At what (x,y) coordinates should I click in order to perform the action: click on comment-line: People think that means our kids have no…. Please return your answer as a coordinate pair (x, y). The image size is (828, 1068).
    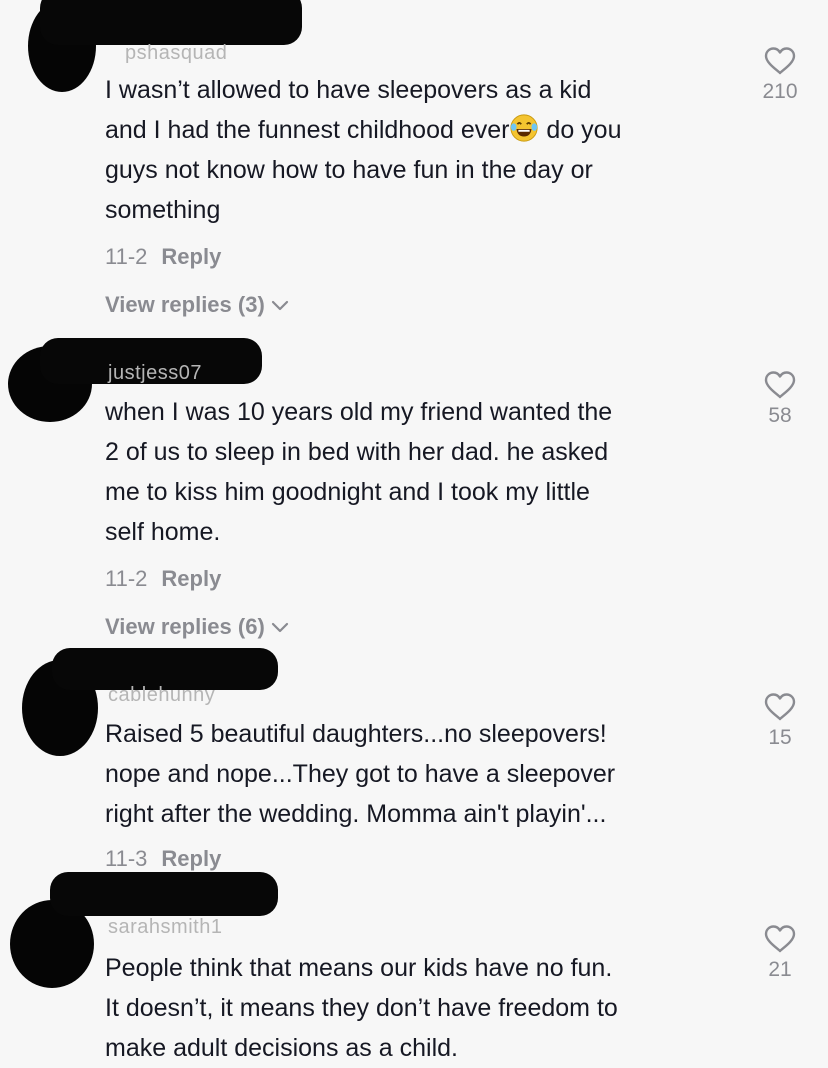
    Looking at the image, I should click on (359, 968).